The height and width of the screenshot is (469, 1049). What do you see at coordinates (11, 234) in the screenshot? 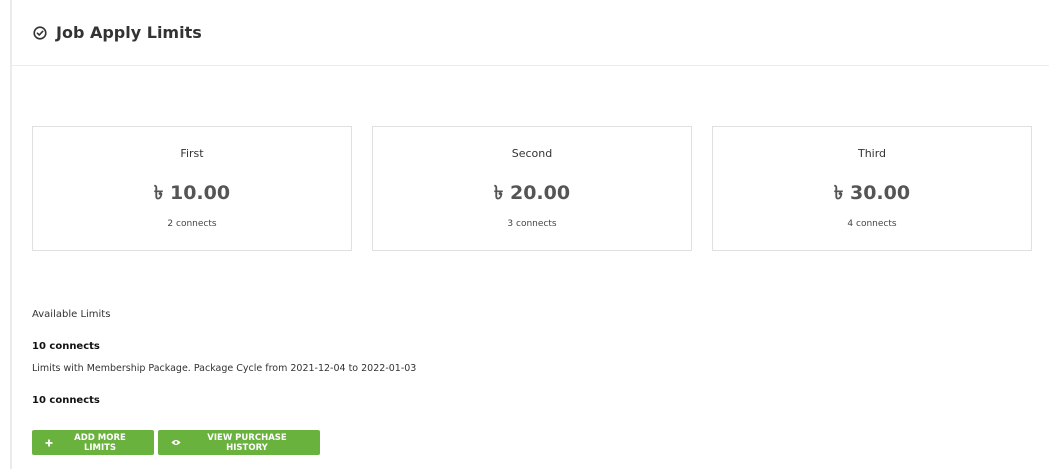
I see `left-divider` at bounding box center [11, 234].